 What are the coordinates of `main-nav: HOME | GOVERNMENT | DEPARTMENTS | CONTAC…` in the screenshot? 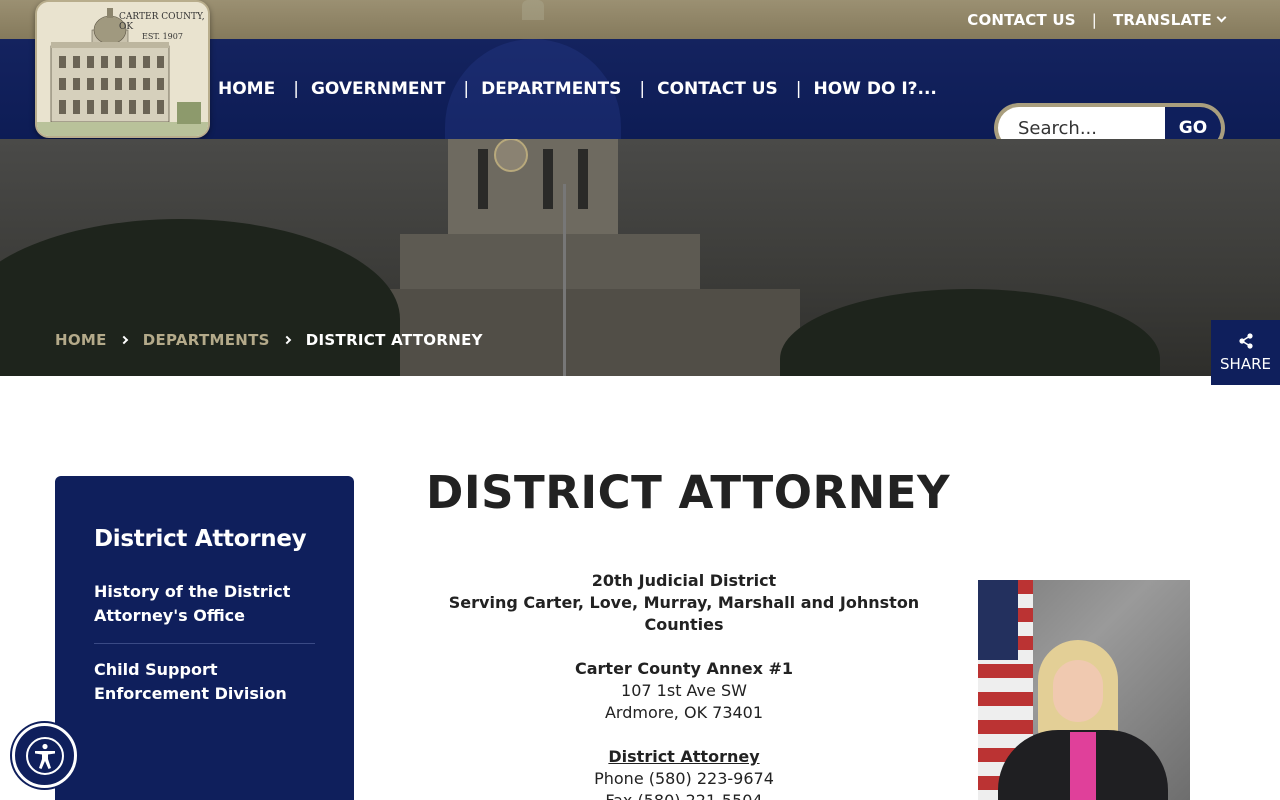 It's located at (577, 89).